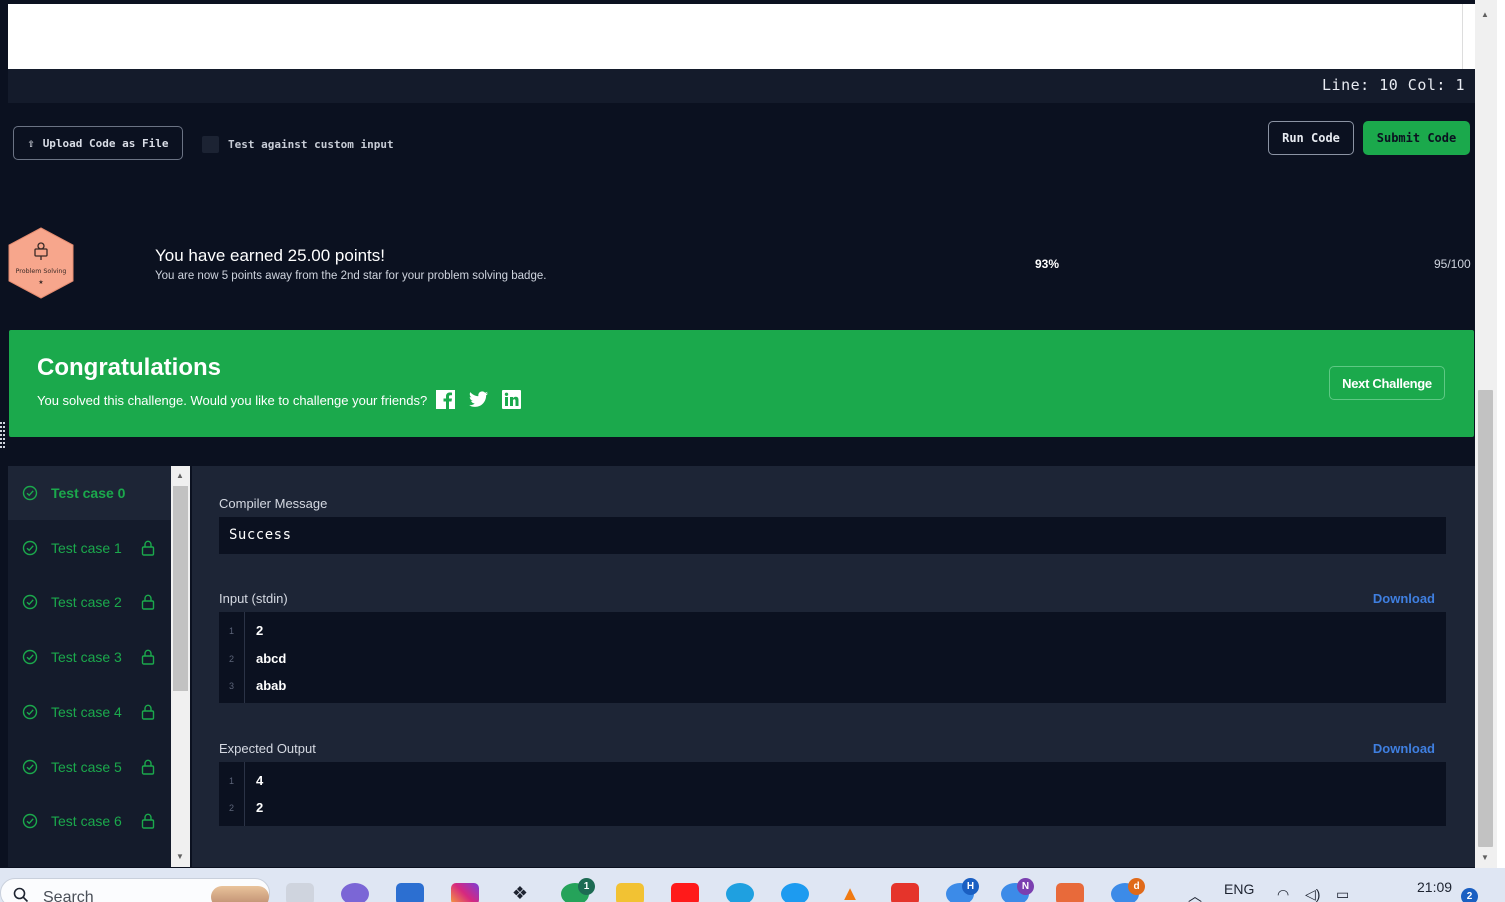 The width and height of the screenshot is (1505, 902). Describe the element at coordinates (740, 892) in the screenshot. I see `edge-icon` at that location.